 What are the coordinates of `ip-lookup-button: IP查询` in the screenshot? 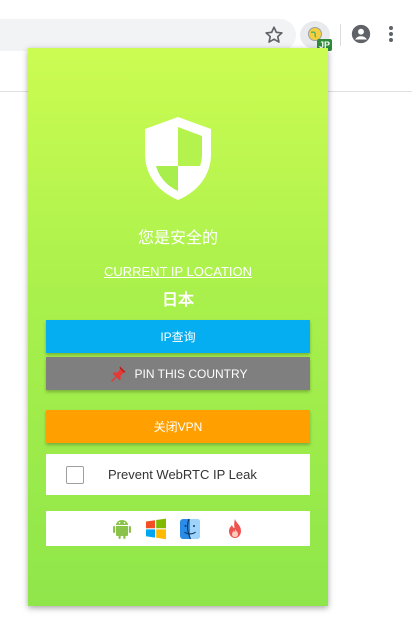 It's located at (178, 336).